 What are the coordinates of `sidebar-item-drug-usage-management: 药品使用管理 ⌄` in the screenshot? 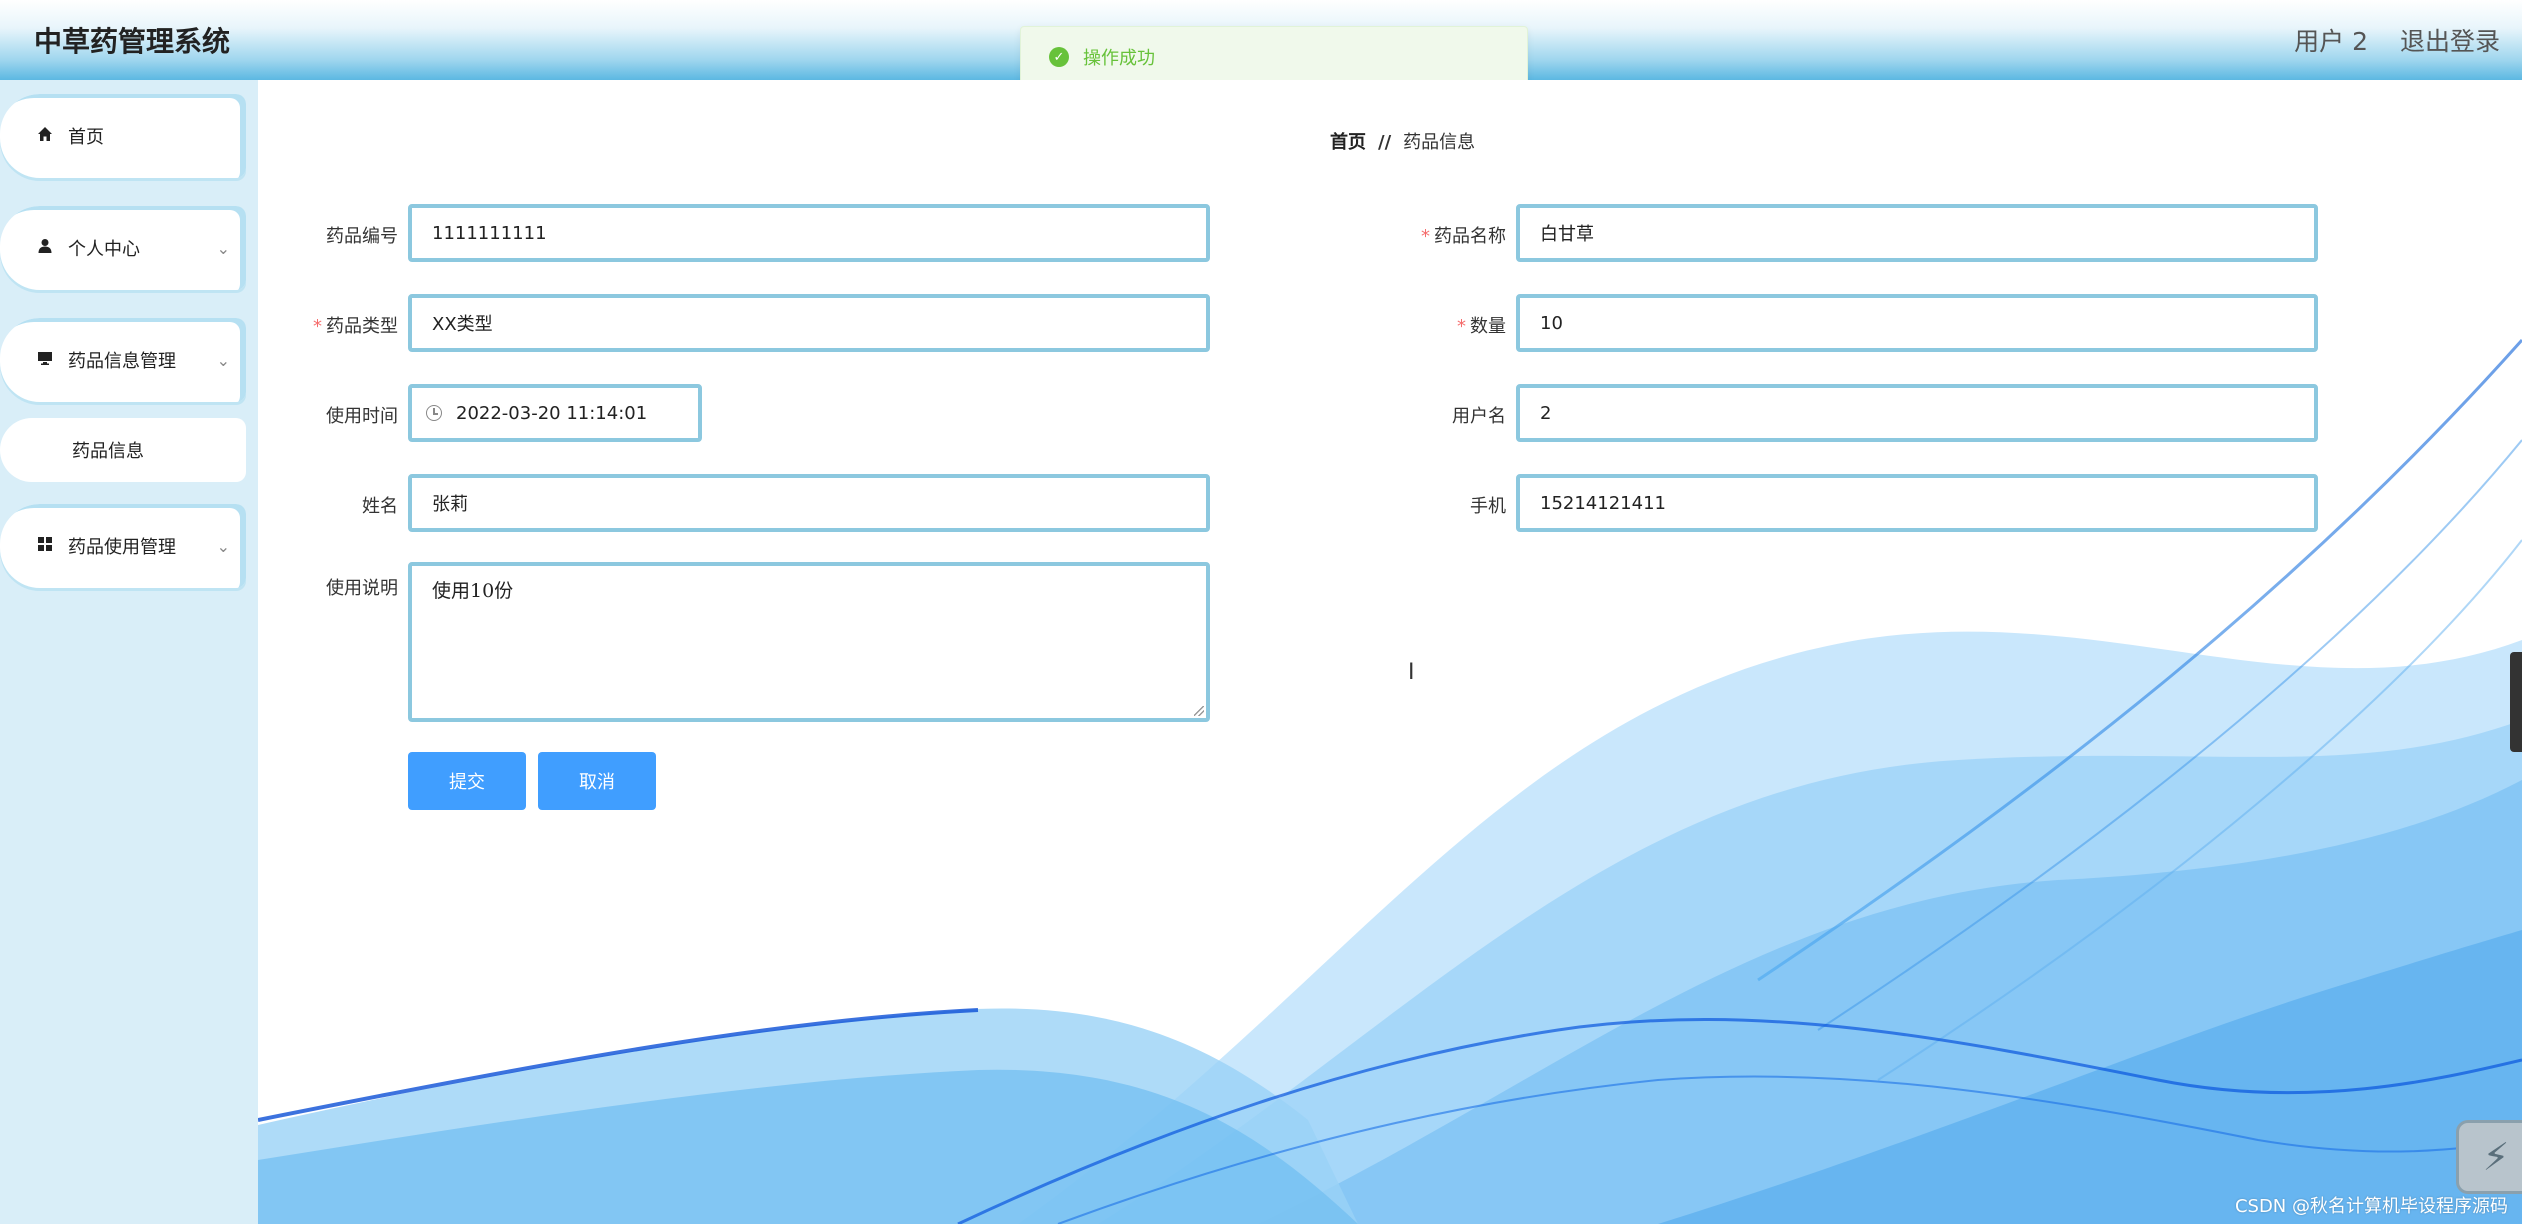 It's located at (123, 546).